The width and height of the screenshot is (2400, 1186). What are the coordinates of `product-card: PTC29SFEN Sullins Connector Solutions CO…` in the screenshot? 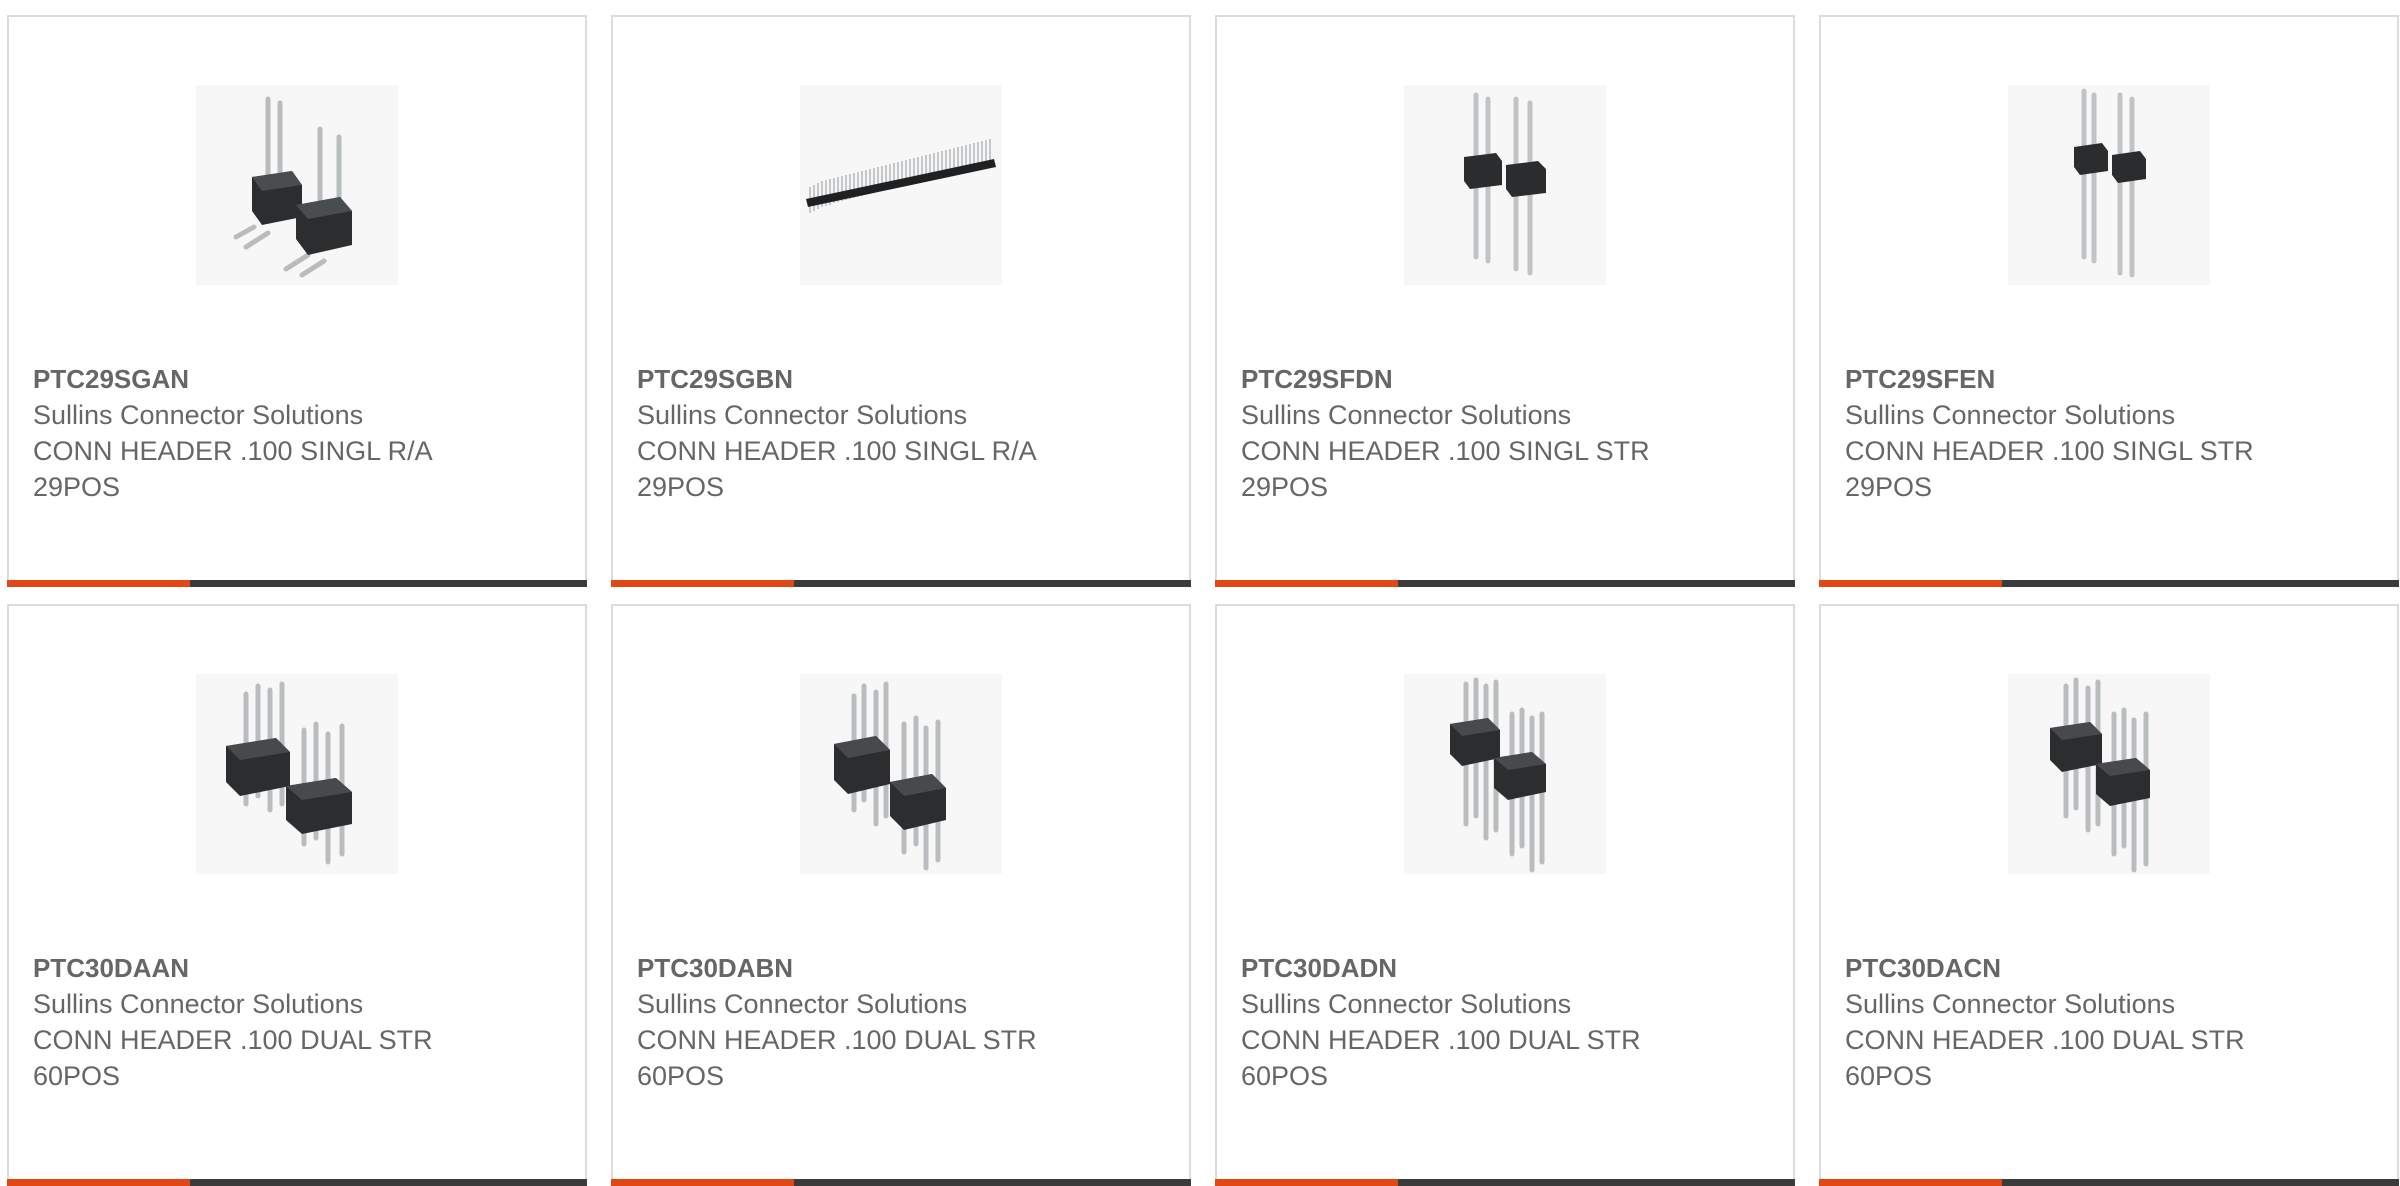 It's located at (2109, 301).